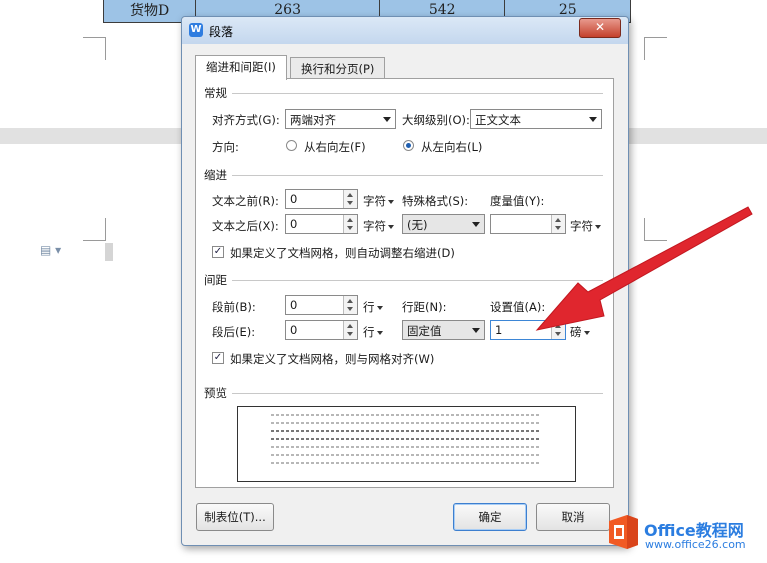 The height and width of the screenshot is (563, 767). What do you see at coordinates (685, 536) in the screenshot?
I see `watermark: Office教程网 www.office26.com` at bounding box center [685, 536].